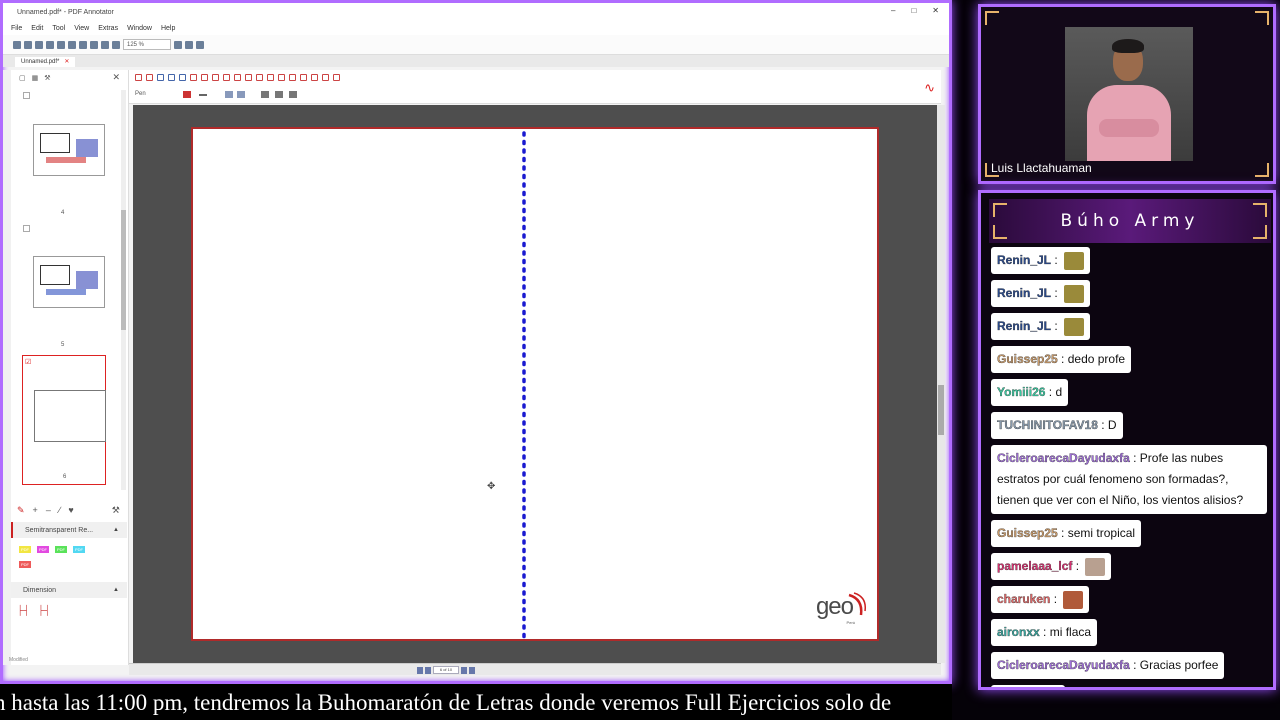  I want to click on sigma-icon, so click(325, 77).